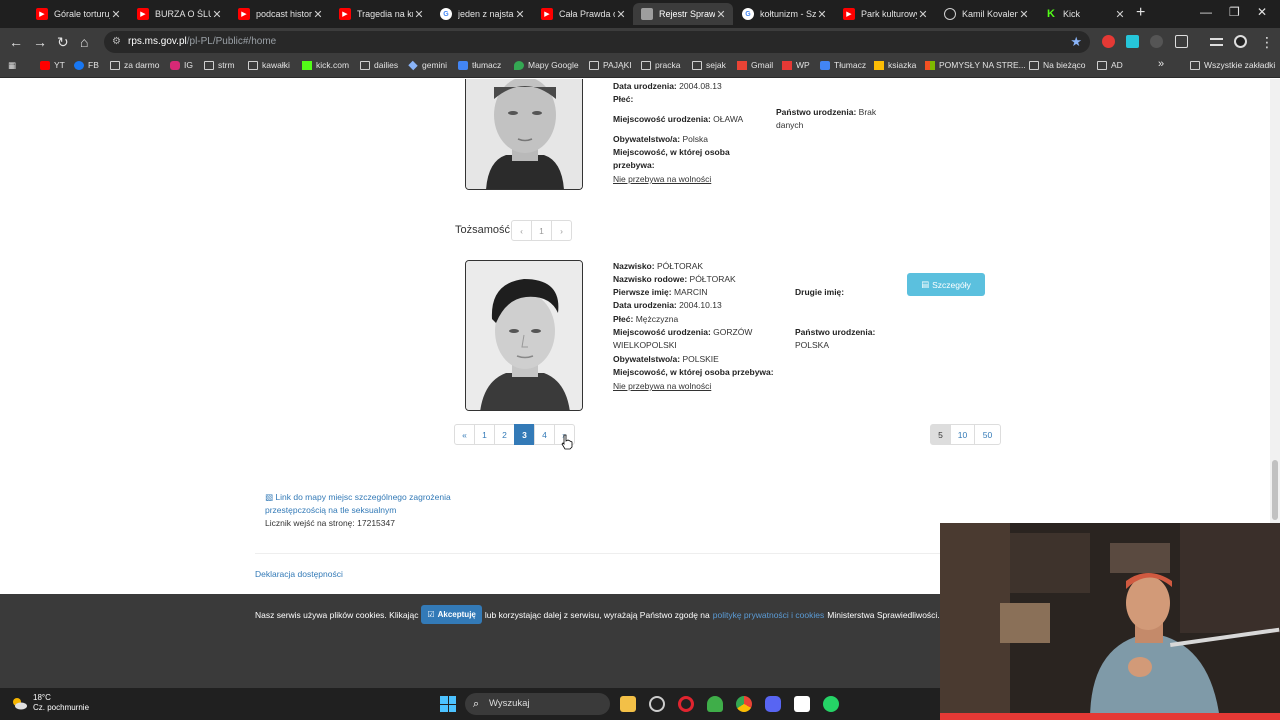 Image resolution: width=1280 pixels, height=720 pixels. What do you see at coordinates (1110, 65) in the screenshot?
I see `bookmark-ad: AD` at bounding box center [1110, 65].